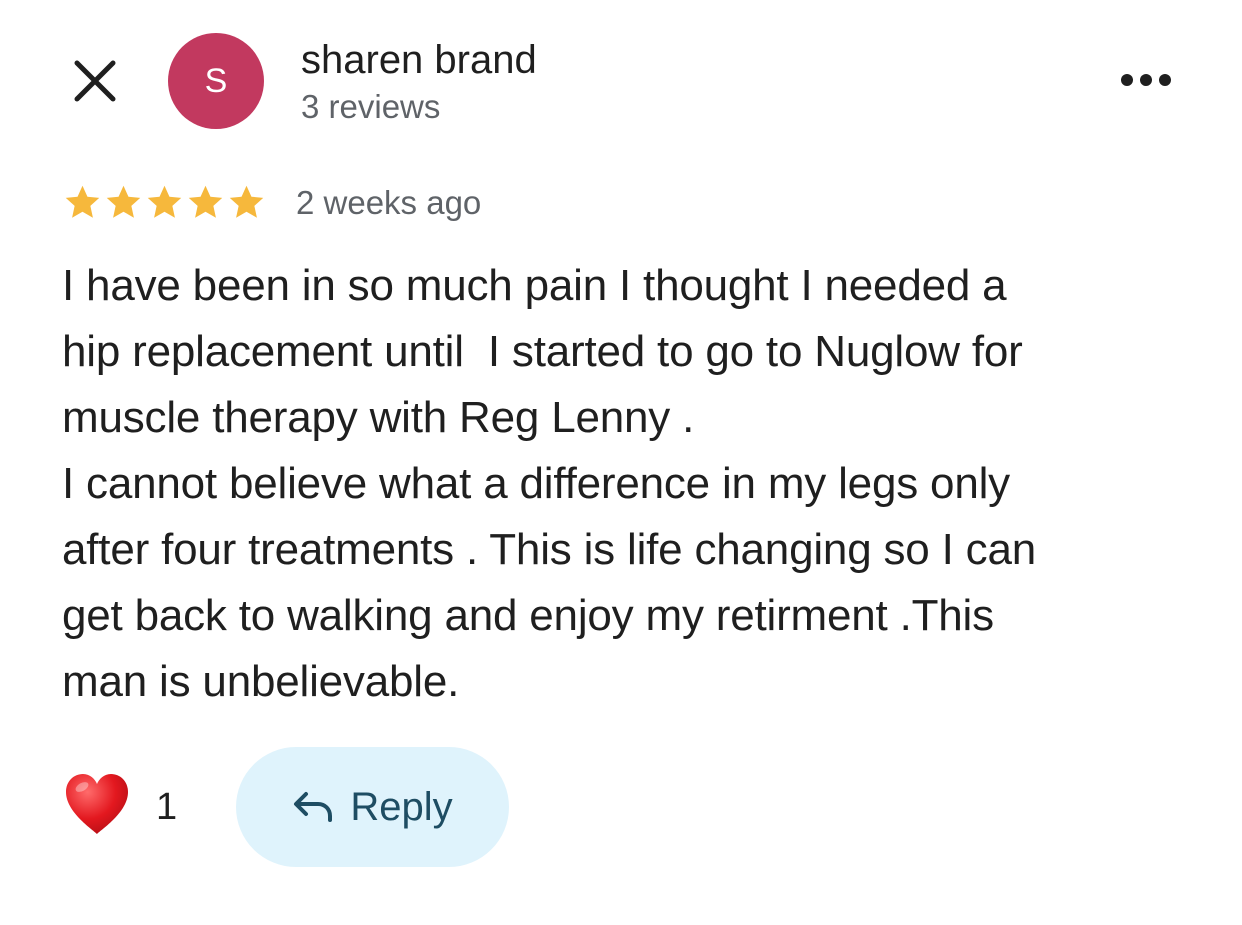 The height and width of the screenshot is (925, 1242). I want to click on close-button, so click(95, 81).